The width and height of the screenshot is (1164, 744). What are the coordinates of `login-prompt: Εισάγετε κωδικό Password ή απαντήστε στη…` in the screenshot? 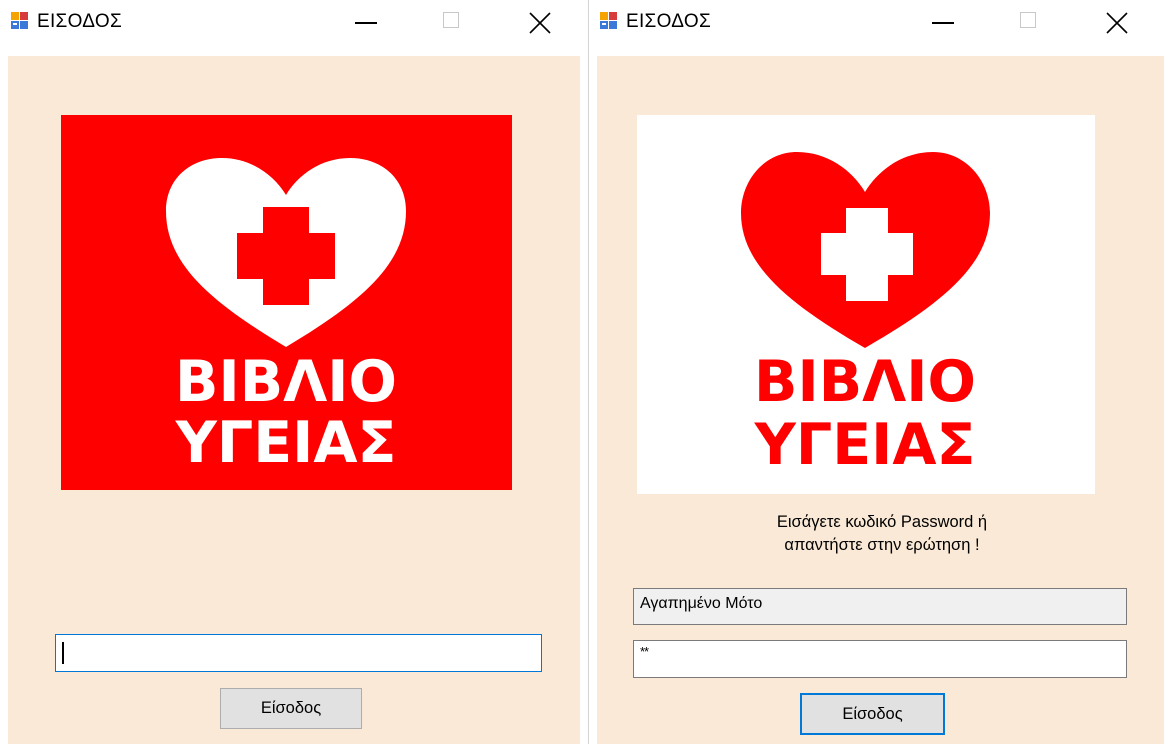 It's located at (882, 534).